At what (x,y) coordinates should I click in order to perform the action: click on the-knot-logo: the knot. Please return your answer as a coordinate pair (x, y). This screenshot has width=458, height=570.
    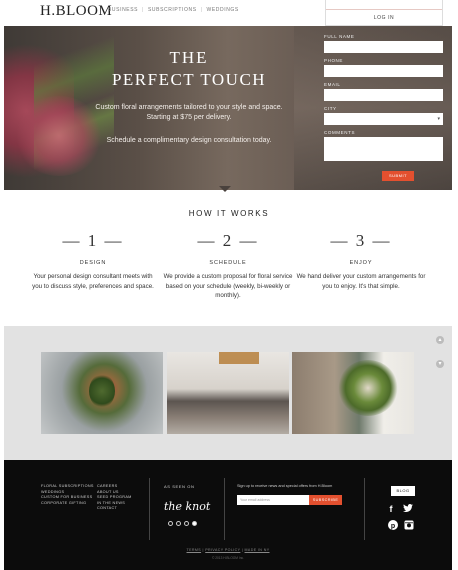
    Looking at the image, I should click on (187, 506).